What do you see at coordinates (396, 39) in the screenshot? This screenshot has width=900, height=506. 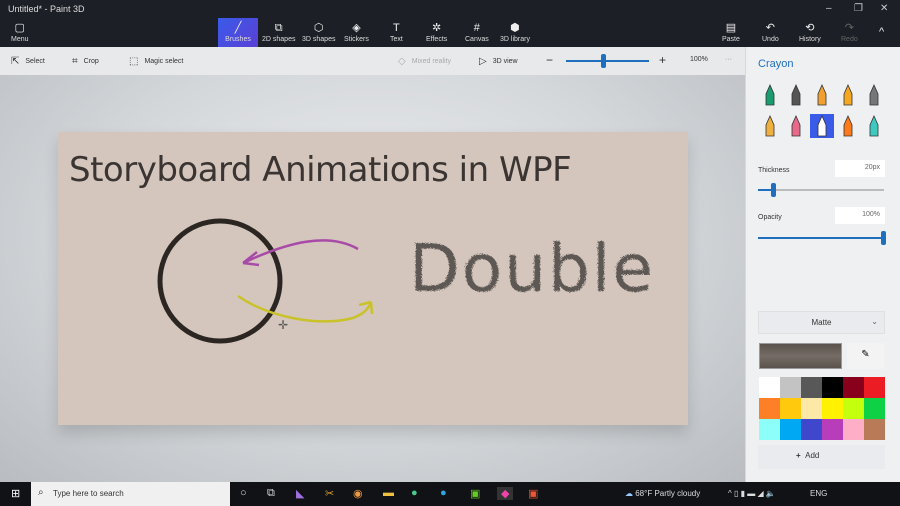 I see `tab-label: Text` at bounding box center [396, 39].